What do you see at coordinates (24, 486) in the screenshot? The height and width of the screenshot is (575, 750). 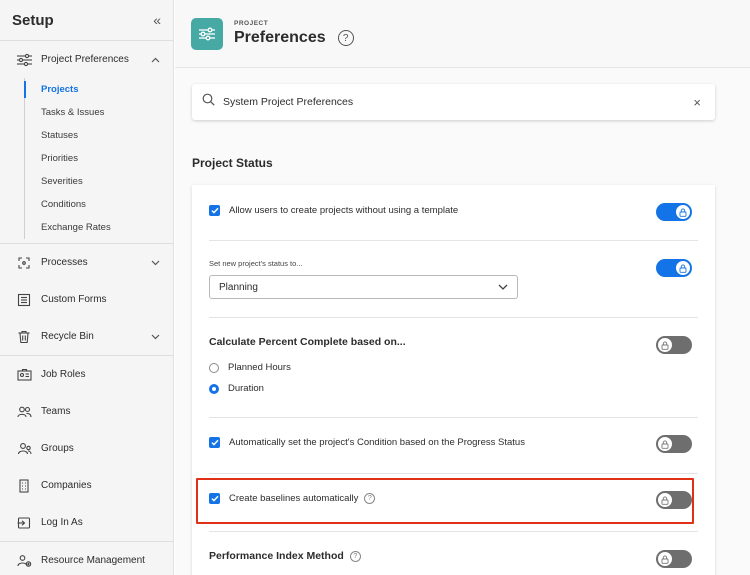 I see `companies-icon` at bounding box center [24, 486].